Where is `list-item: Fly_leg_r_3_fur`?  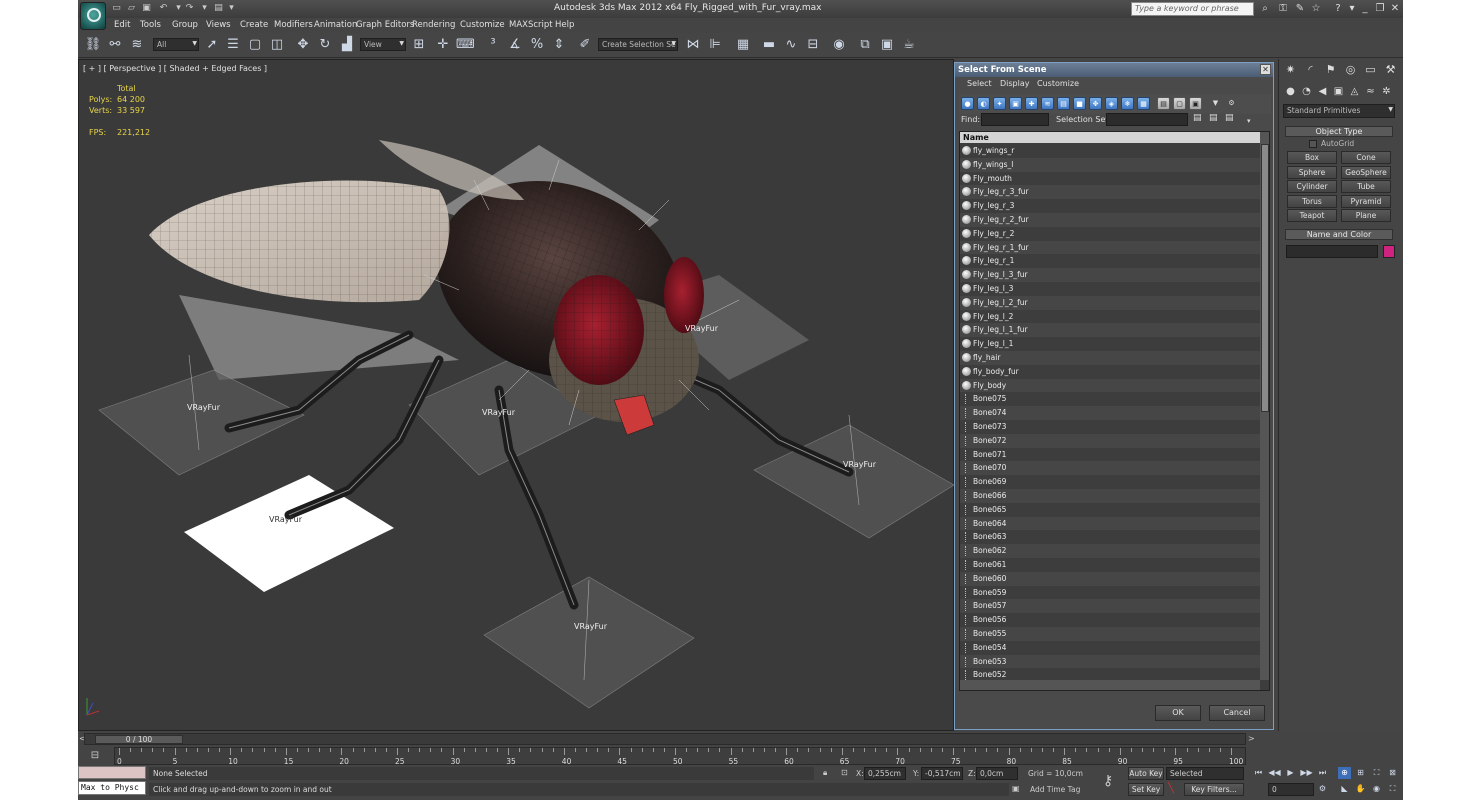
list-item: Fly_leg_r_3_fur is located at coordinates (1110, 192).